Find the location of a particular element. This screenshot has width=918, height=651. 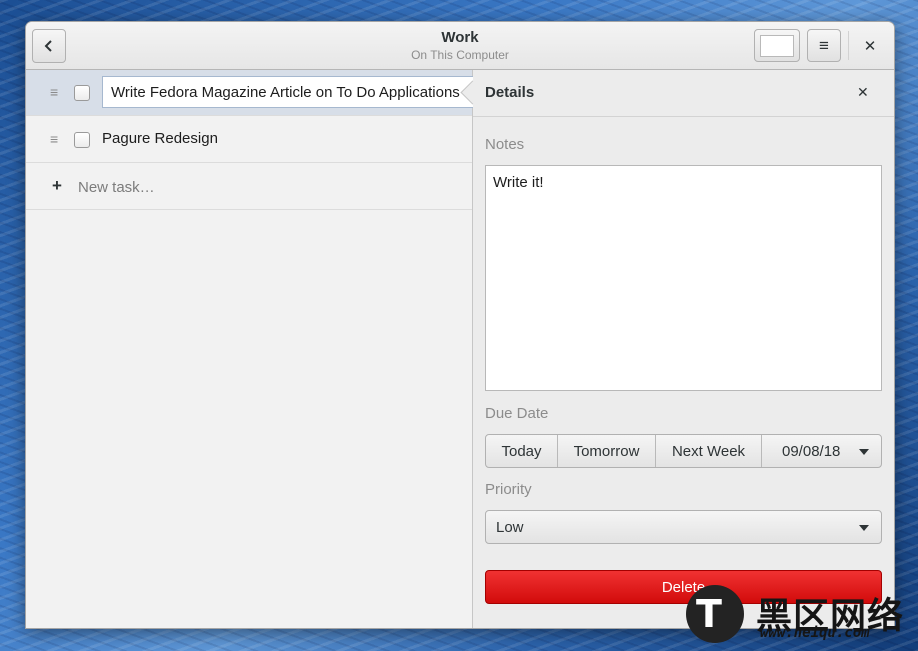

menu-button: ≡ is located at coordinates (824, 45).